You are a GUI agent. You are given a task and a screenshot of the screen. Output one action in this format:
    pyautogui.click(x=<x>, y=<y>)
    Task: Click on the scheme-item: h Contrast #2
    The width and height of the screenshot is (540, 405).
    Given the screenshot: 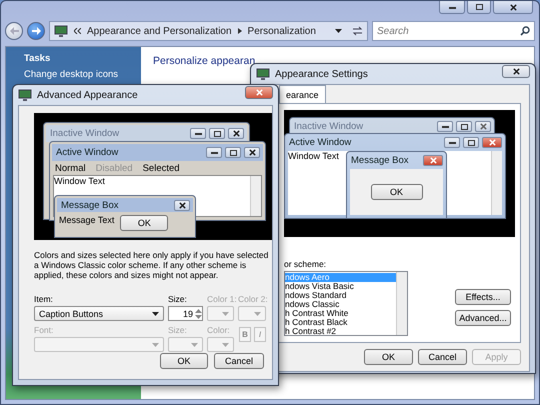 What is the action you would take?
    pyautogui.click(x=340, y=331)
    